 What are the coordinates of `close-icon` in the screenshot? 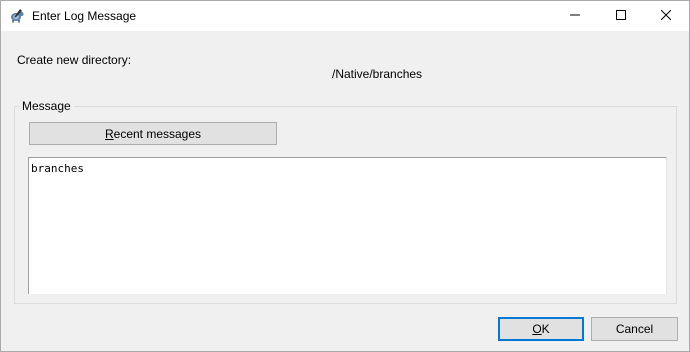 It's located at (666, 16).